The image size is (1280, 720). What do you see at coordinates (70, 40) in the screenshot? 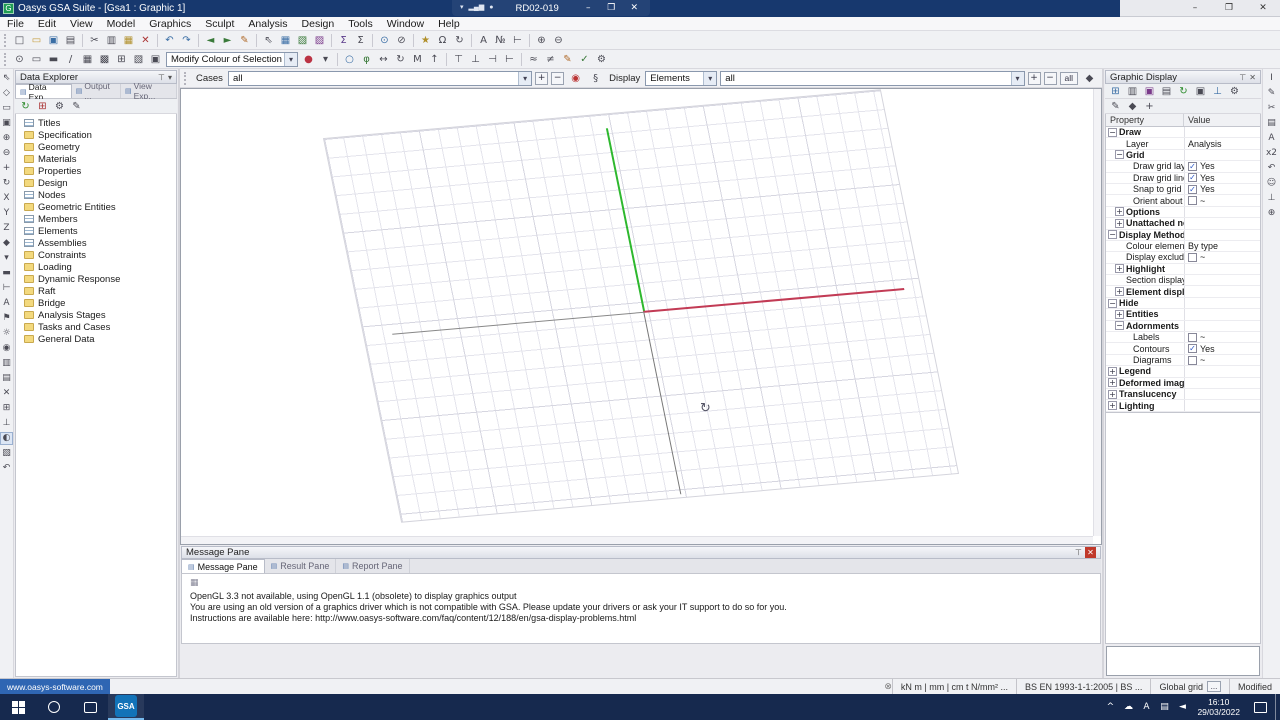
I see `print-icon: ▤` at bounding box center [70, 40].